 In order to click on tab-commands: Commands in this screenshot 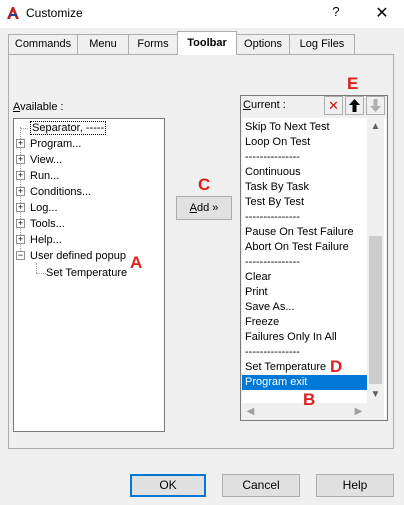, I will do `click(43, 44)`.